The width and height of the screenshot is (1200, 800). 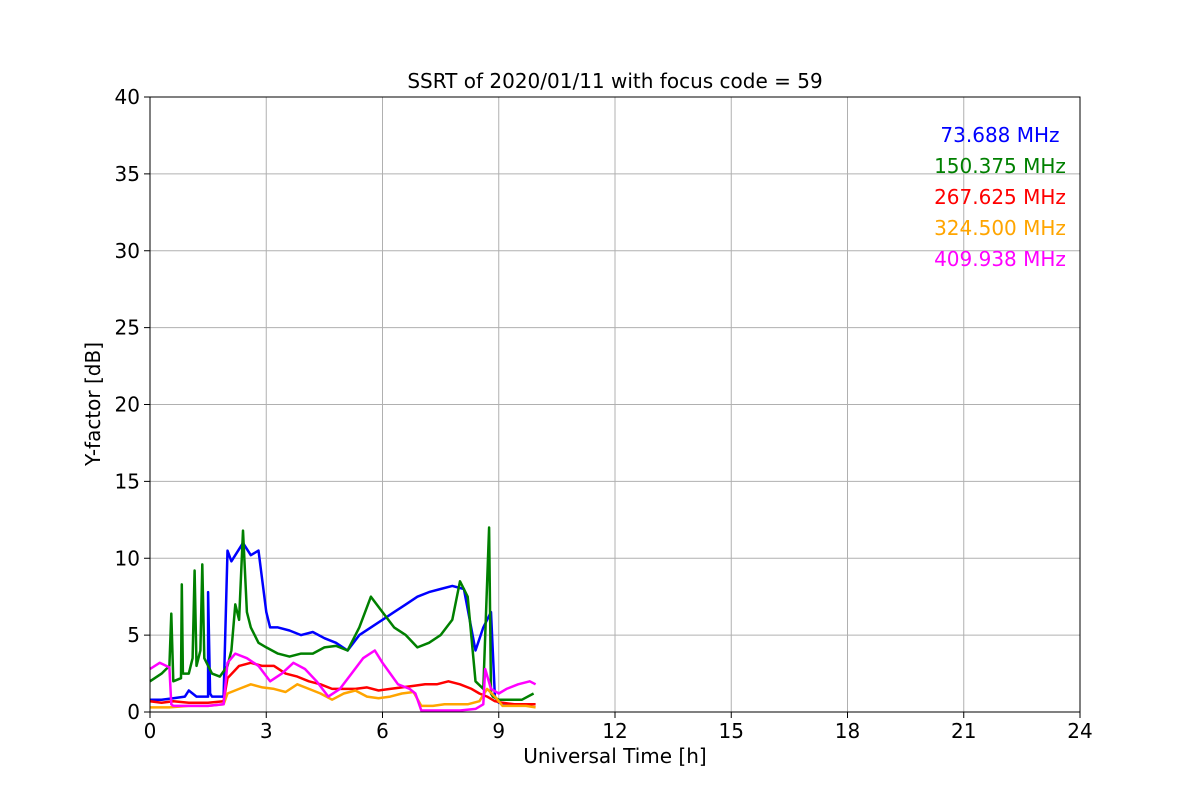 What do you see at coordinates (614, 731) in the screenshot?
I see `x-tick-label: 12` at bounding box center [614, 731].